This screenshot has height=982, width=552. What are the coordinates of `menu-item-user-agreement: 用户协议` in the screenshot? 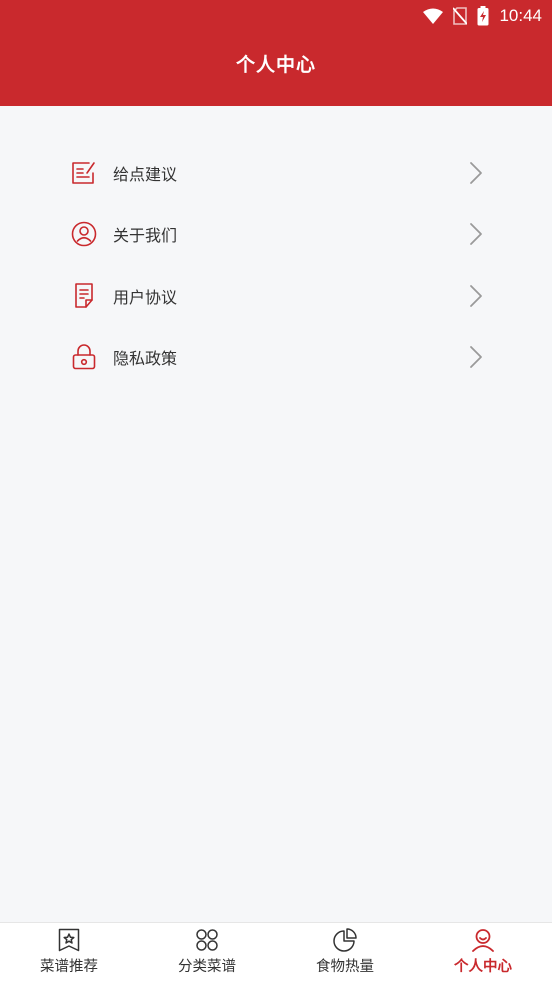 It's located at (276, 296).